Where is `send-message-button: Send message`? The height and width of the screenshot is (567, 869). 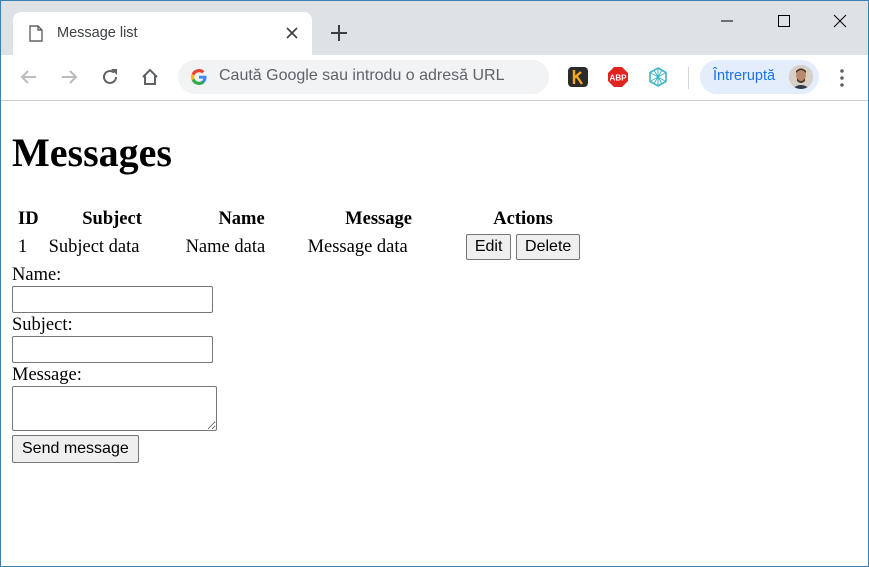 send-message-button: Send message is located at coordinates (75, 449).